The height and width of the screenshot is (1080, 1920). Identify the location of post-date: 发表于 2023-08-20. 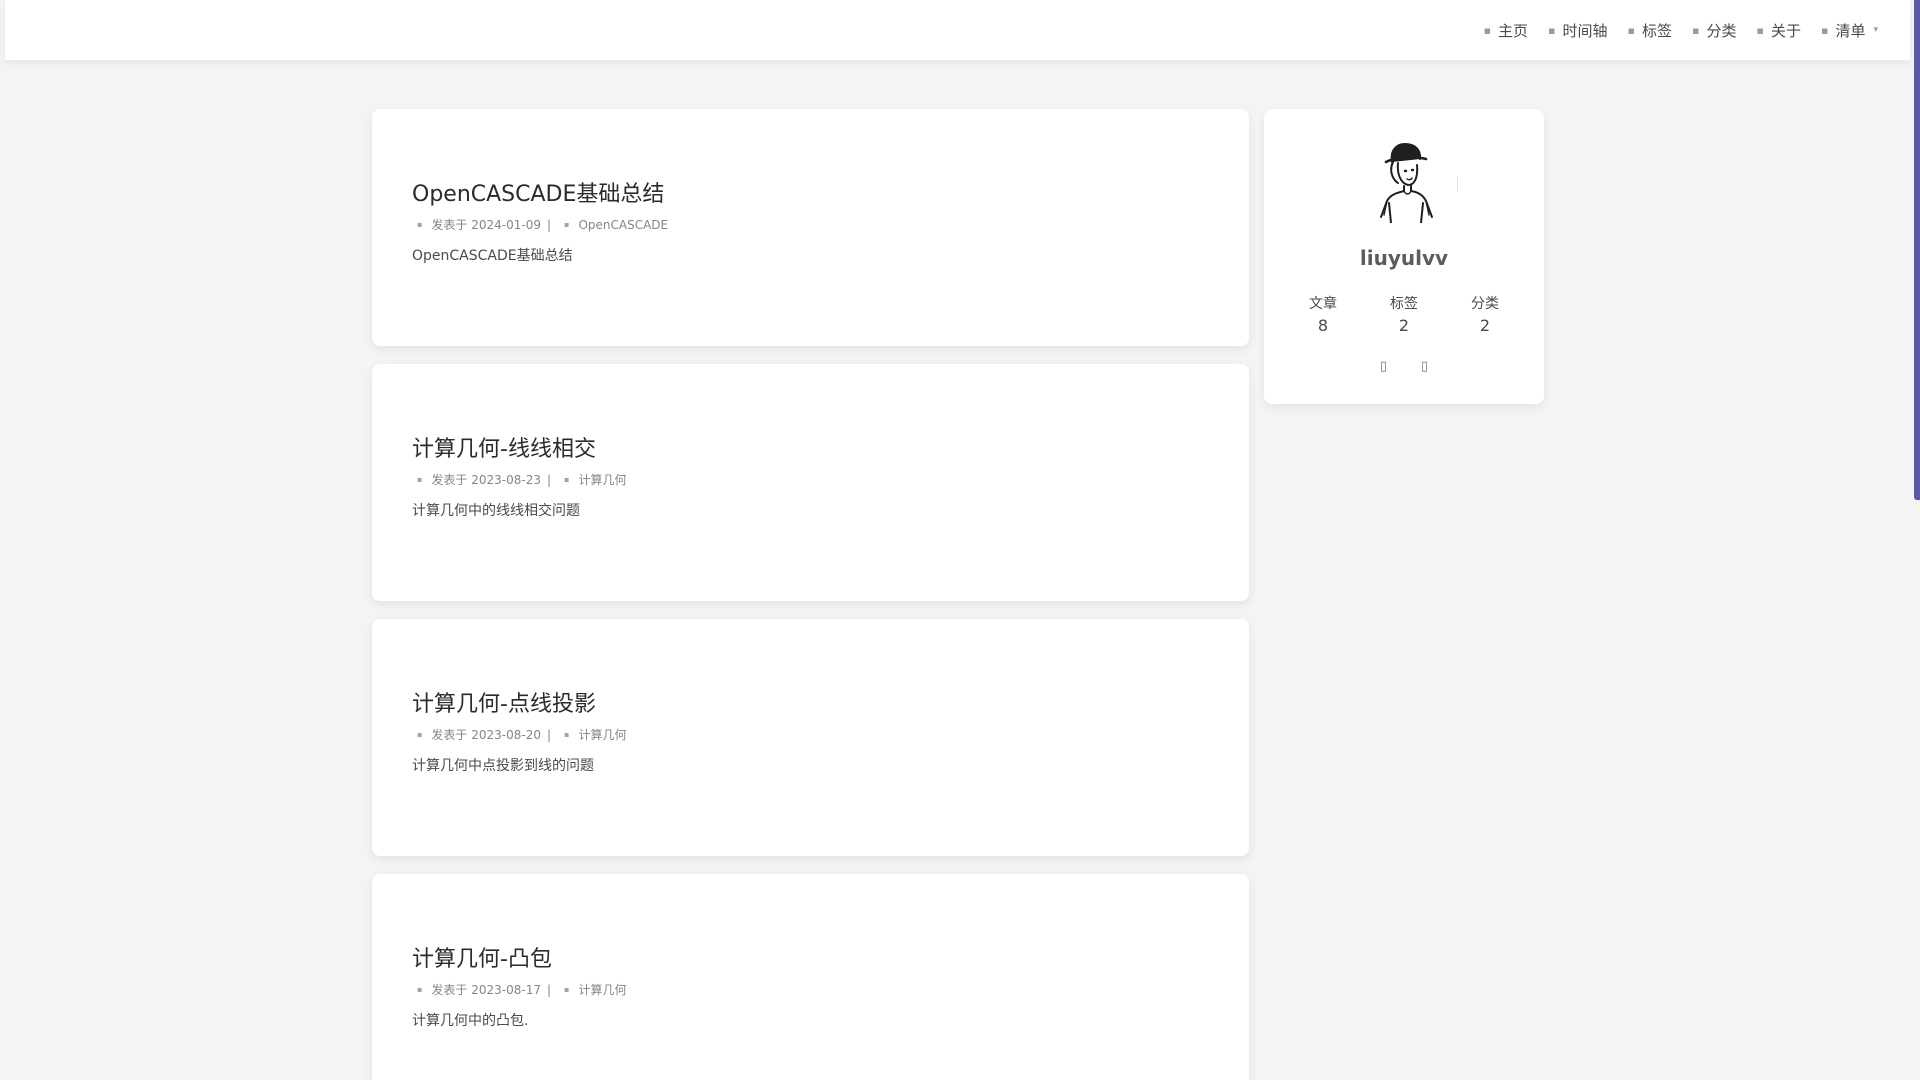
(486, 735).